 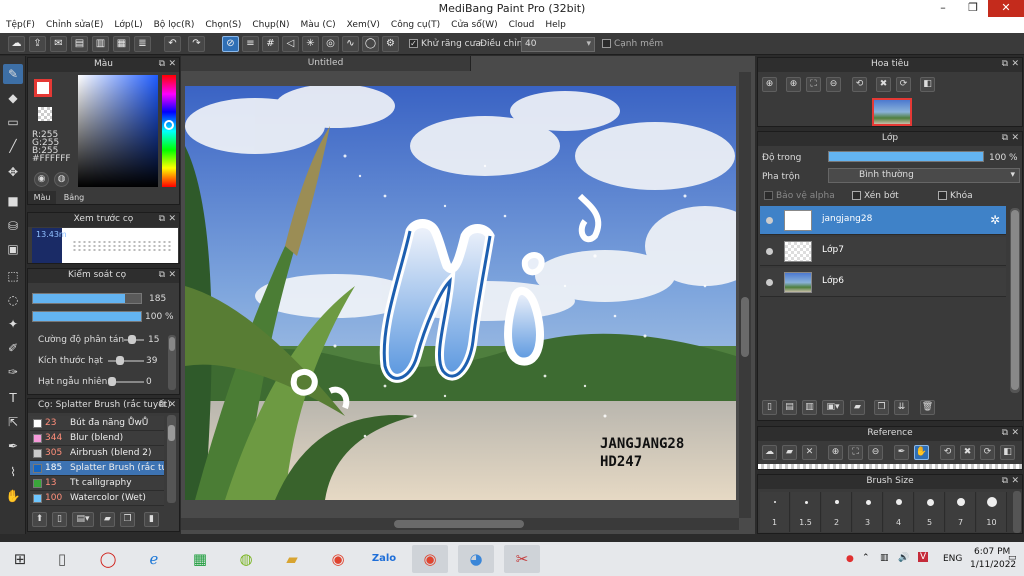 What do you see at coordinates (112, 381) in the screenshot?
I see `random-knob` at bounding box center [112, 381].